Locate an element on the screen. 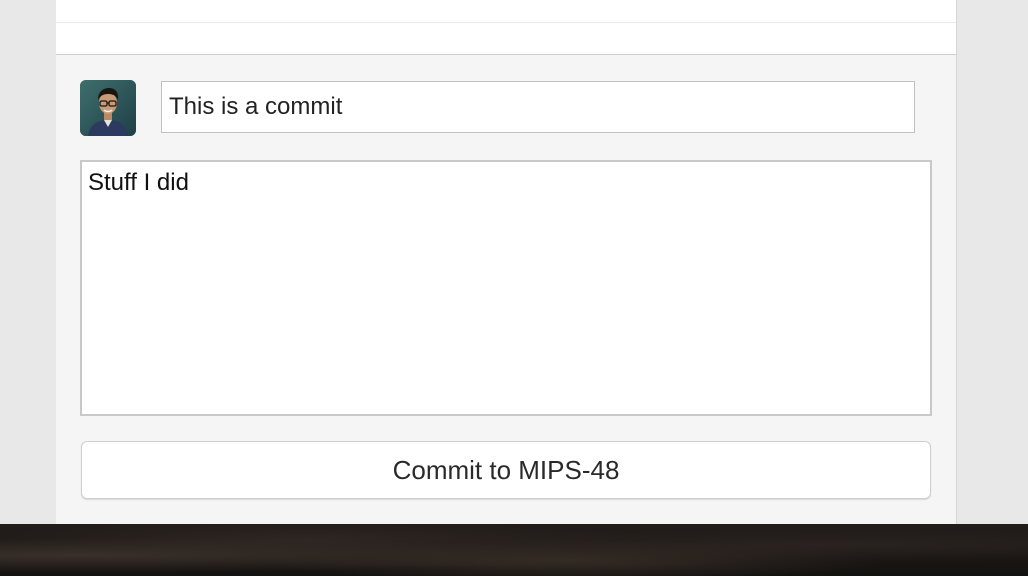 Image resolution: width=1028 pixels, height=576 pixels. background-window-right is located at coordinates (992, 262).